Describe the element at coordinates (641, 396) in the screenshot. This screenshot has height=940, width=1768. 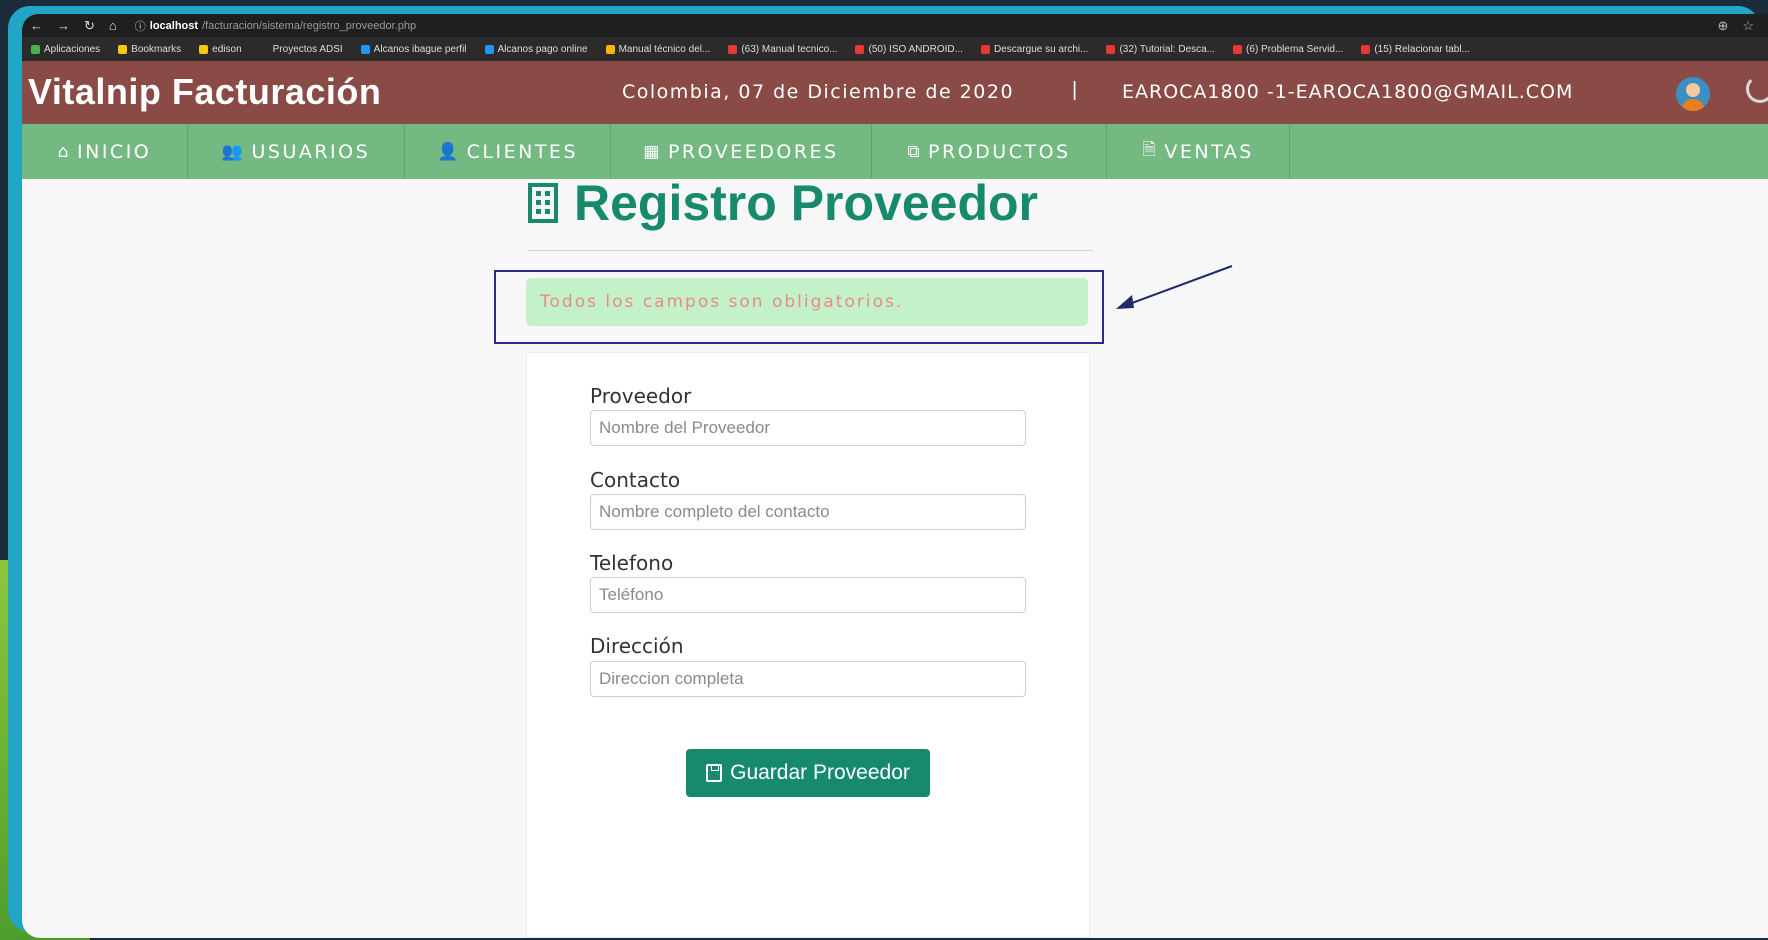
I see `proveedor-label: Proveedor` at that location.